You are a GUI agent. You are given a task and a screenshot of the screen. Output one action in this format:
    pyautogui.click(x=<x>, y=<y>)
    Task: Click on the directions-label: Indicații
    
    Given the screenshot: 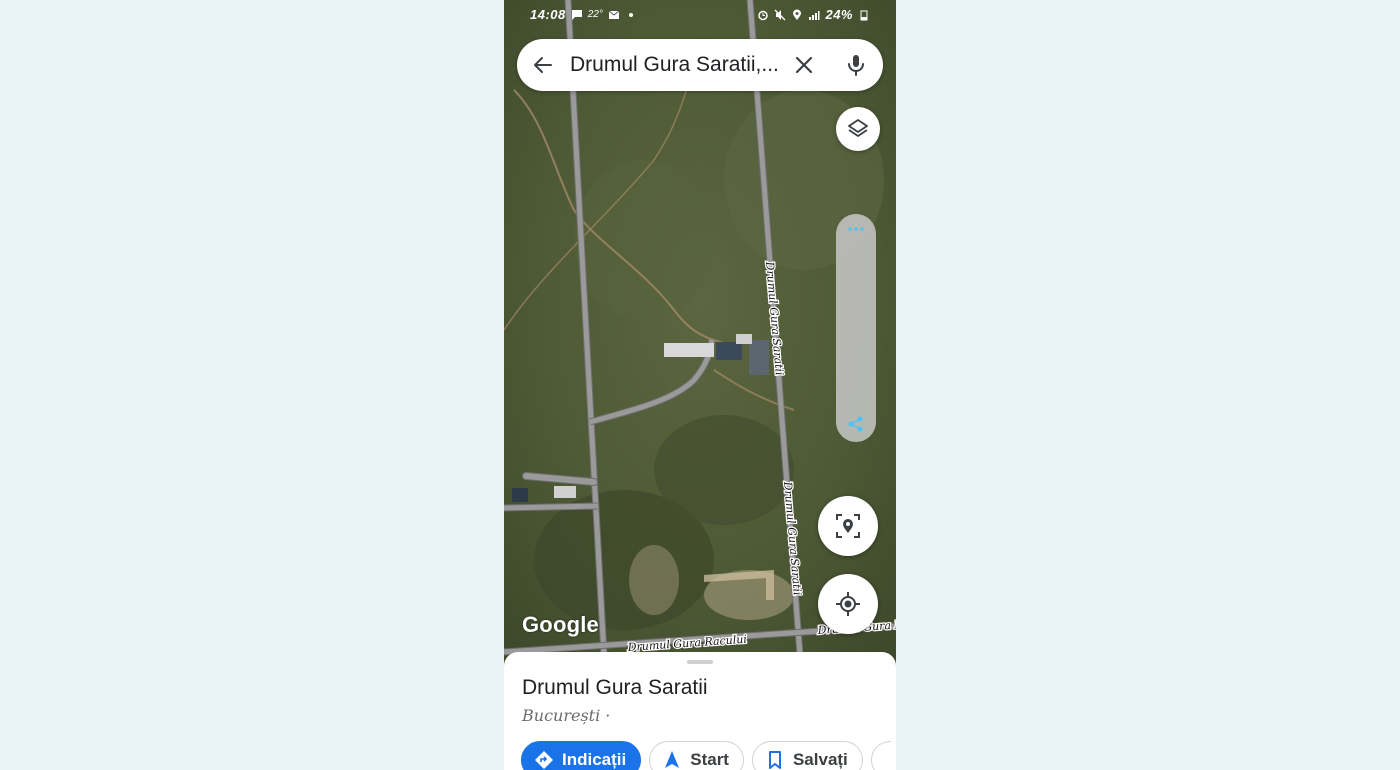 What is the action you would take?
    pyautogui.click(x=594, y=759)
    